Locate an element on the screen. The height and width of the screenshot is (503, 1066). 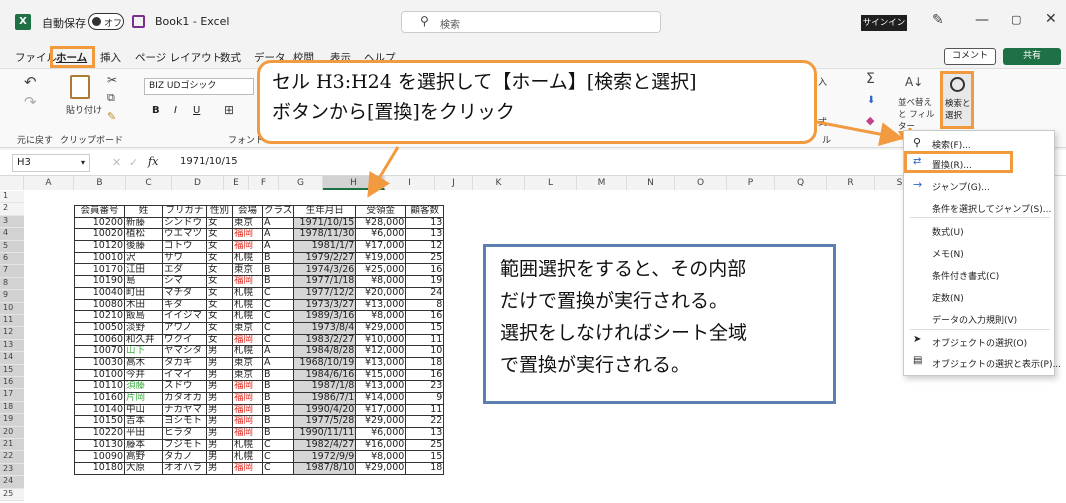
note-line-3: 選択をしなければシート全域 is located at coordinates (624, 333).